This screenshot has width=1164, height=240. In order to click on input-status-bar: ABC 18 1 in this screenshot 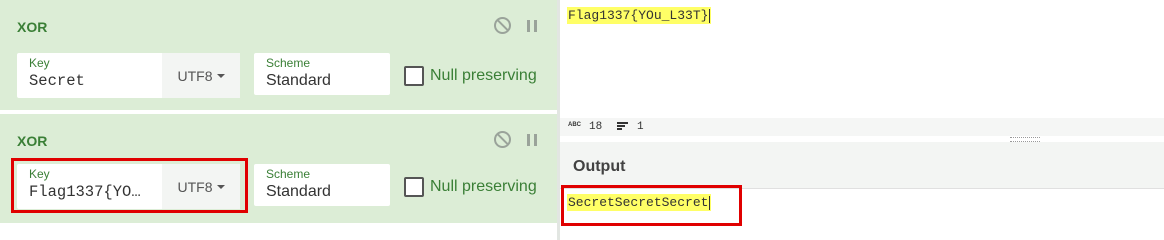, I will do `click(862, 127)`.